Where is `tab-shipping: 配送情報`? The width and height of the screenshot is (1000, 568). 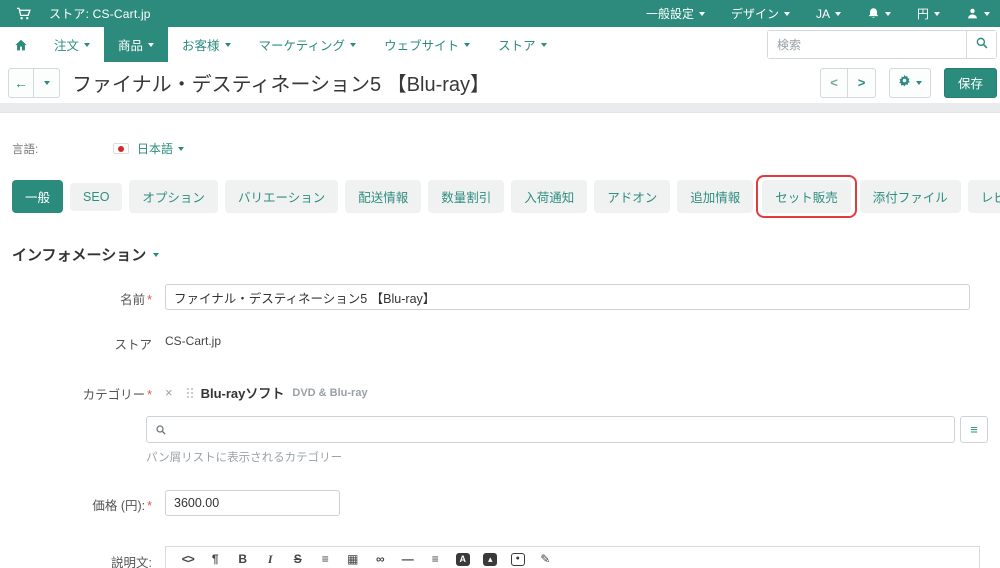 tab-shipping: 配送情報 is located at coordinates (383, 196).